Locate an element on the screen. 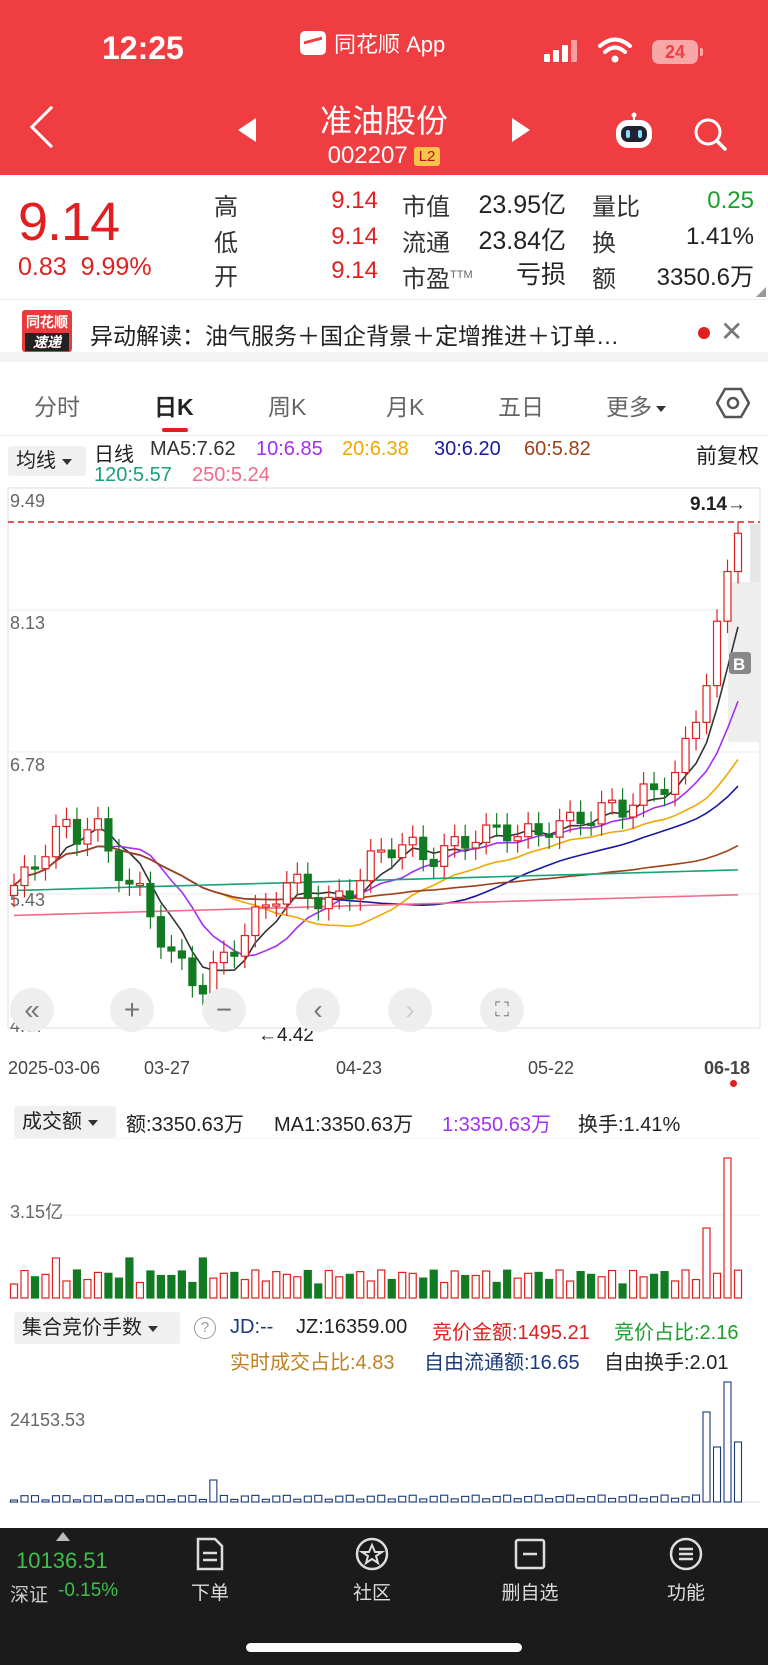 The width and height of the screenshot is (768, 1665). period-label: 日线 is located at coordinates (114, 455).